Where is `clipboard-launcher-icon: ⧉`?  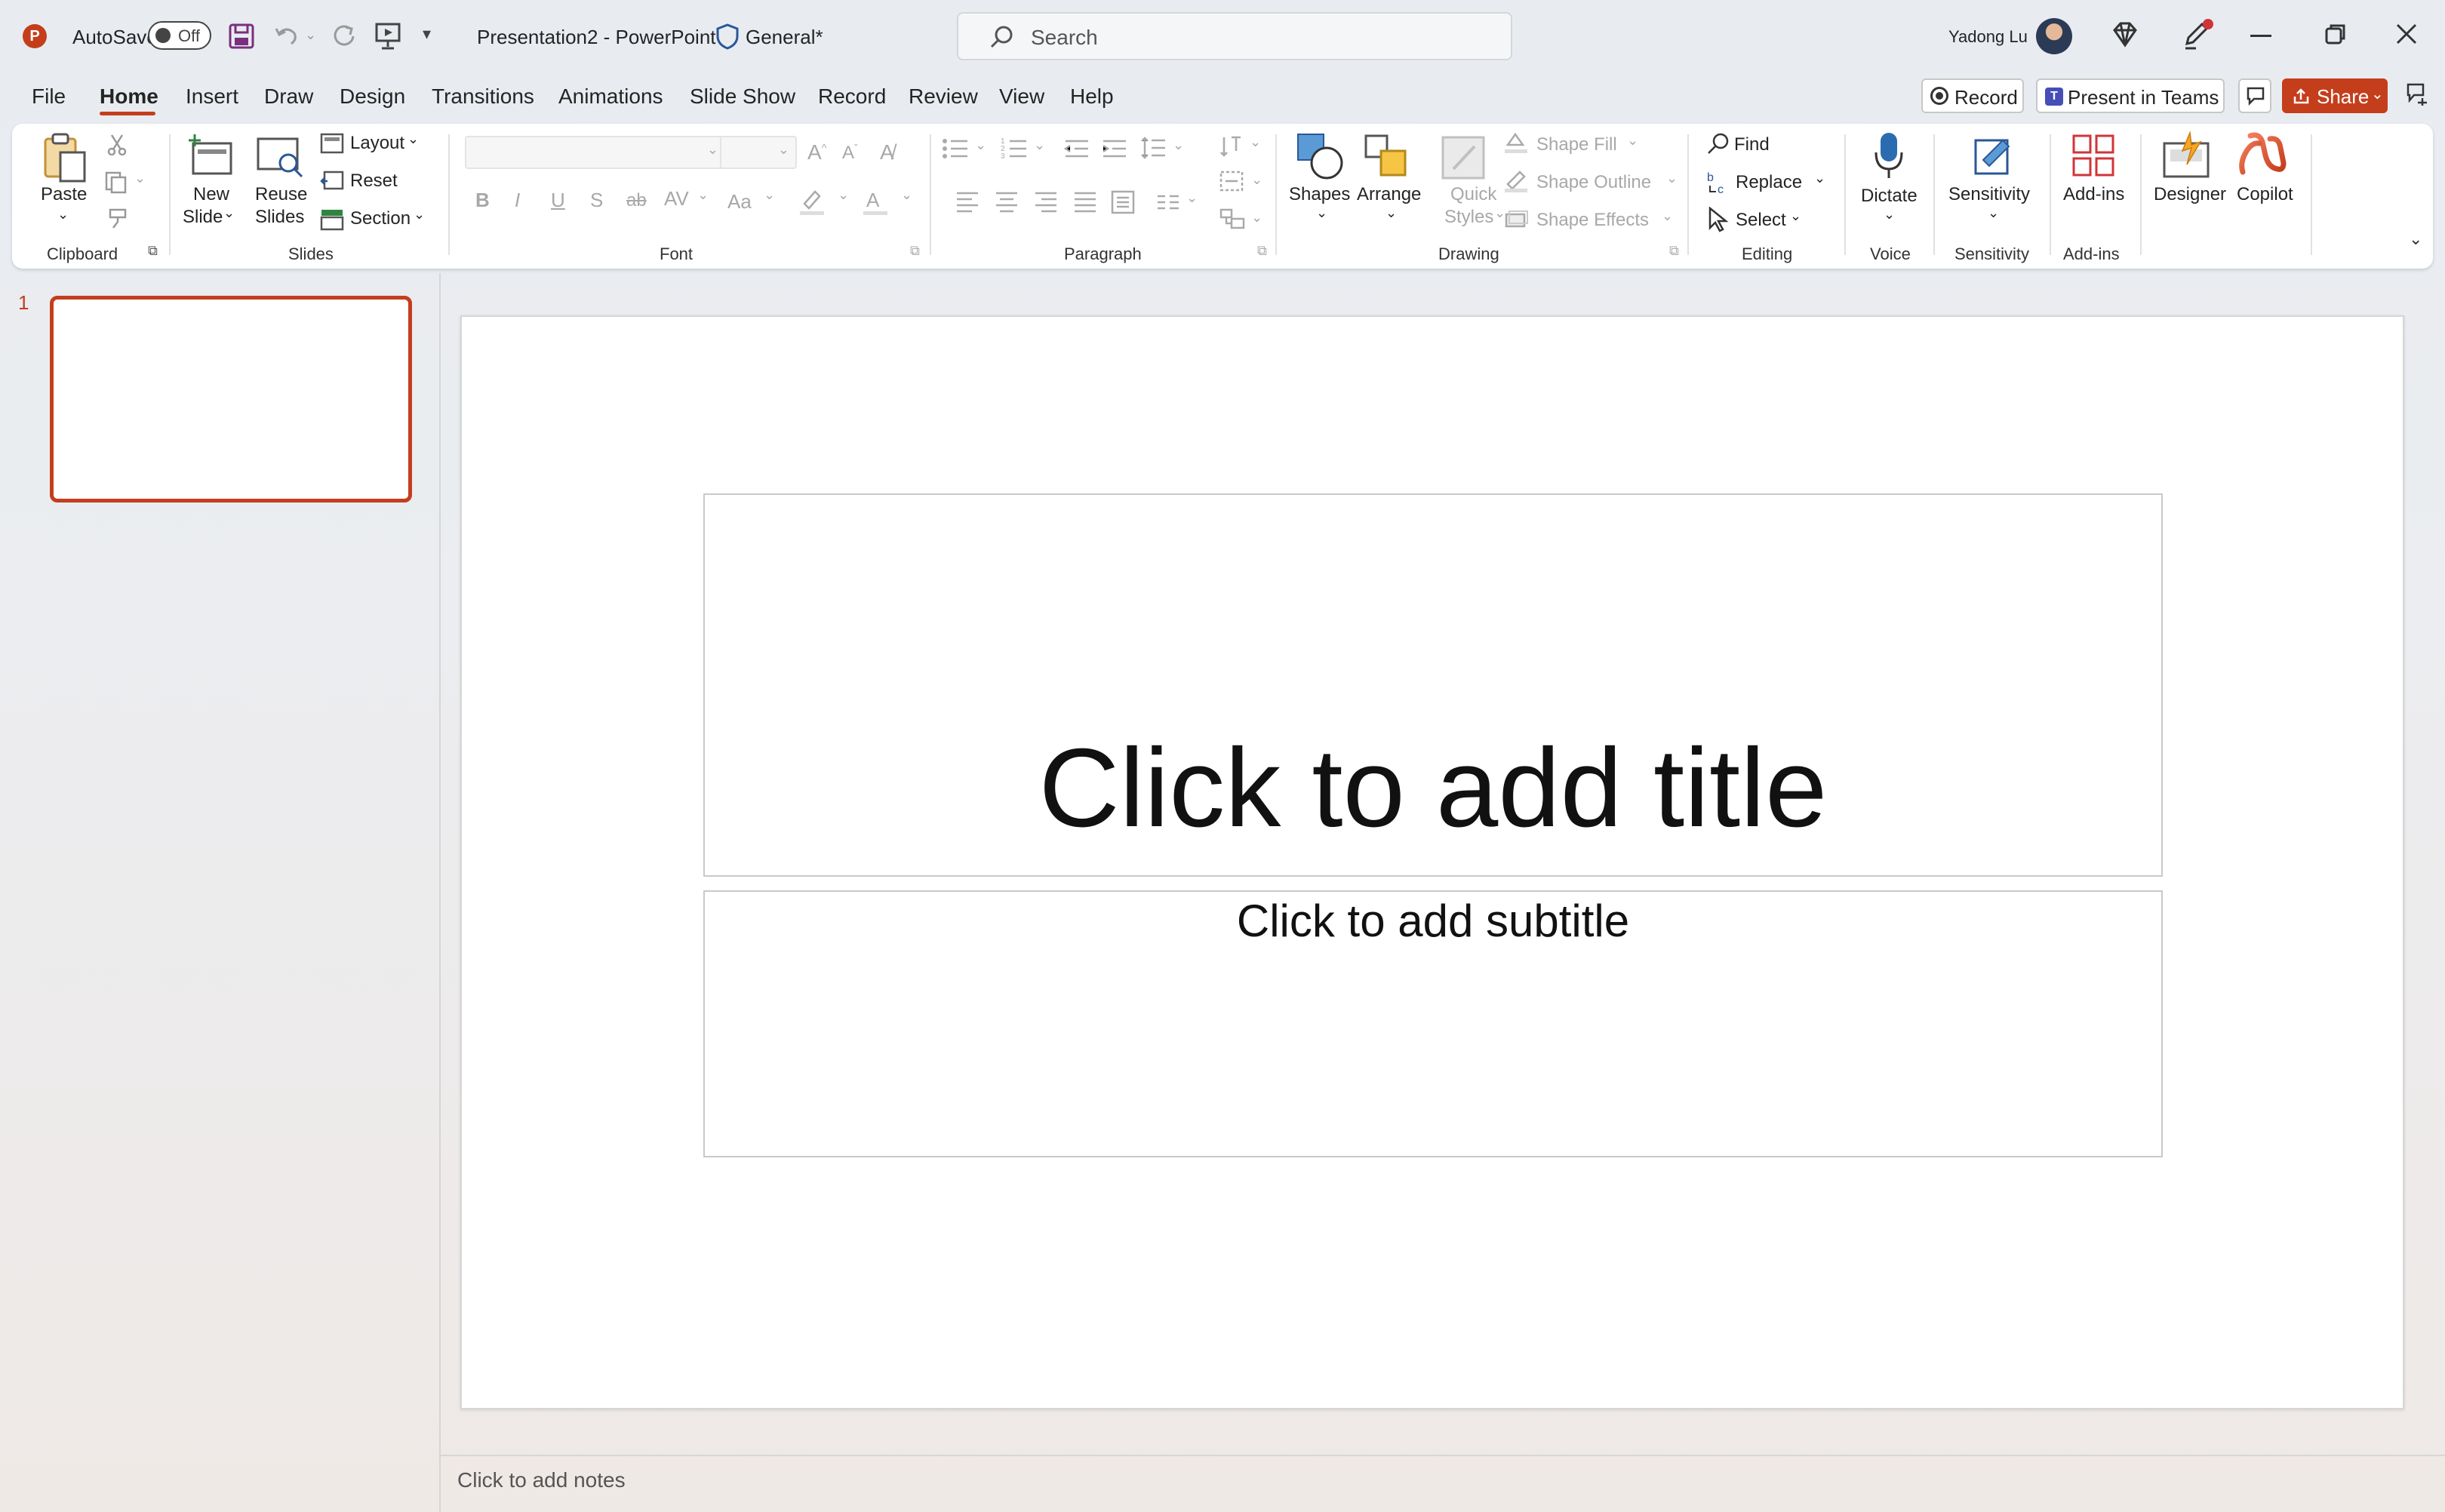 clipboard-launcher-icon: ⧉ is located at coordinates (153, 251).